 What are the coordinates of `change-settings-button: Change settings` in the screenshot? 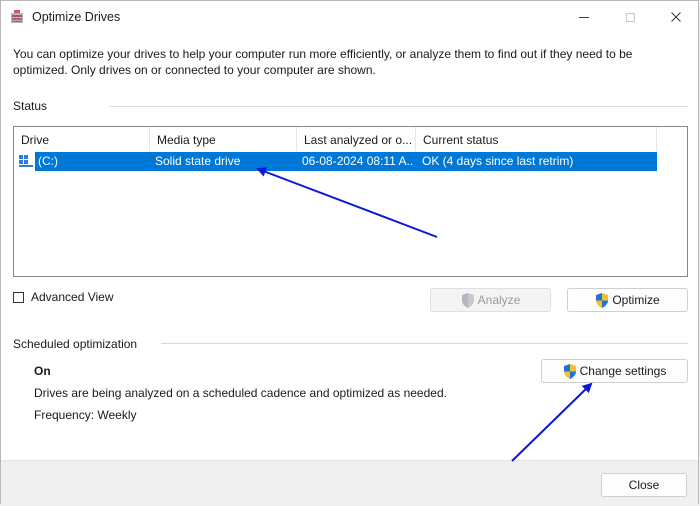 It's located at (614, 371).